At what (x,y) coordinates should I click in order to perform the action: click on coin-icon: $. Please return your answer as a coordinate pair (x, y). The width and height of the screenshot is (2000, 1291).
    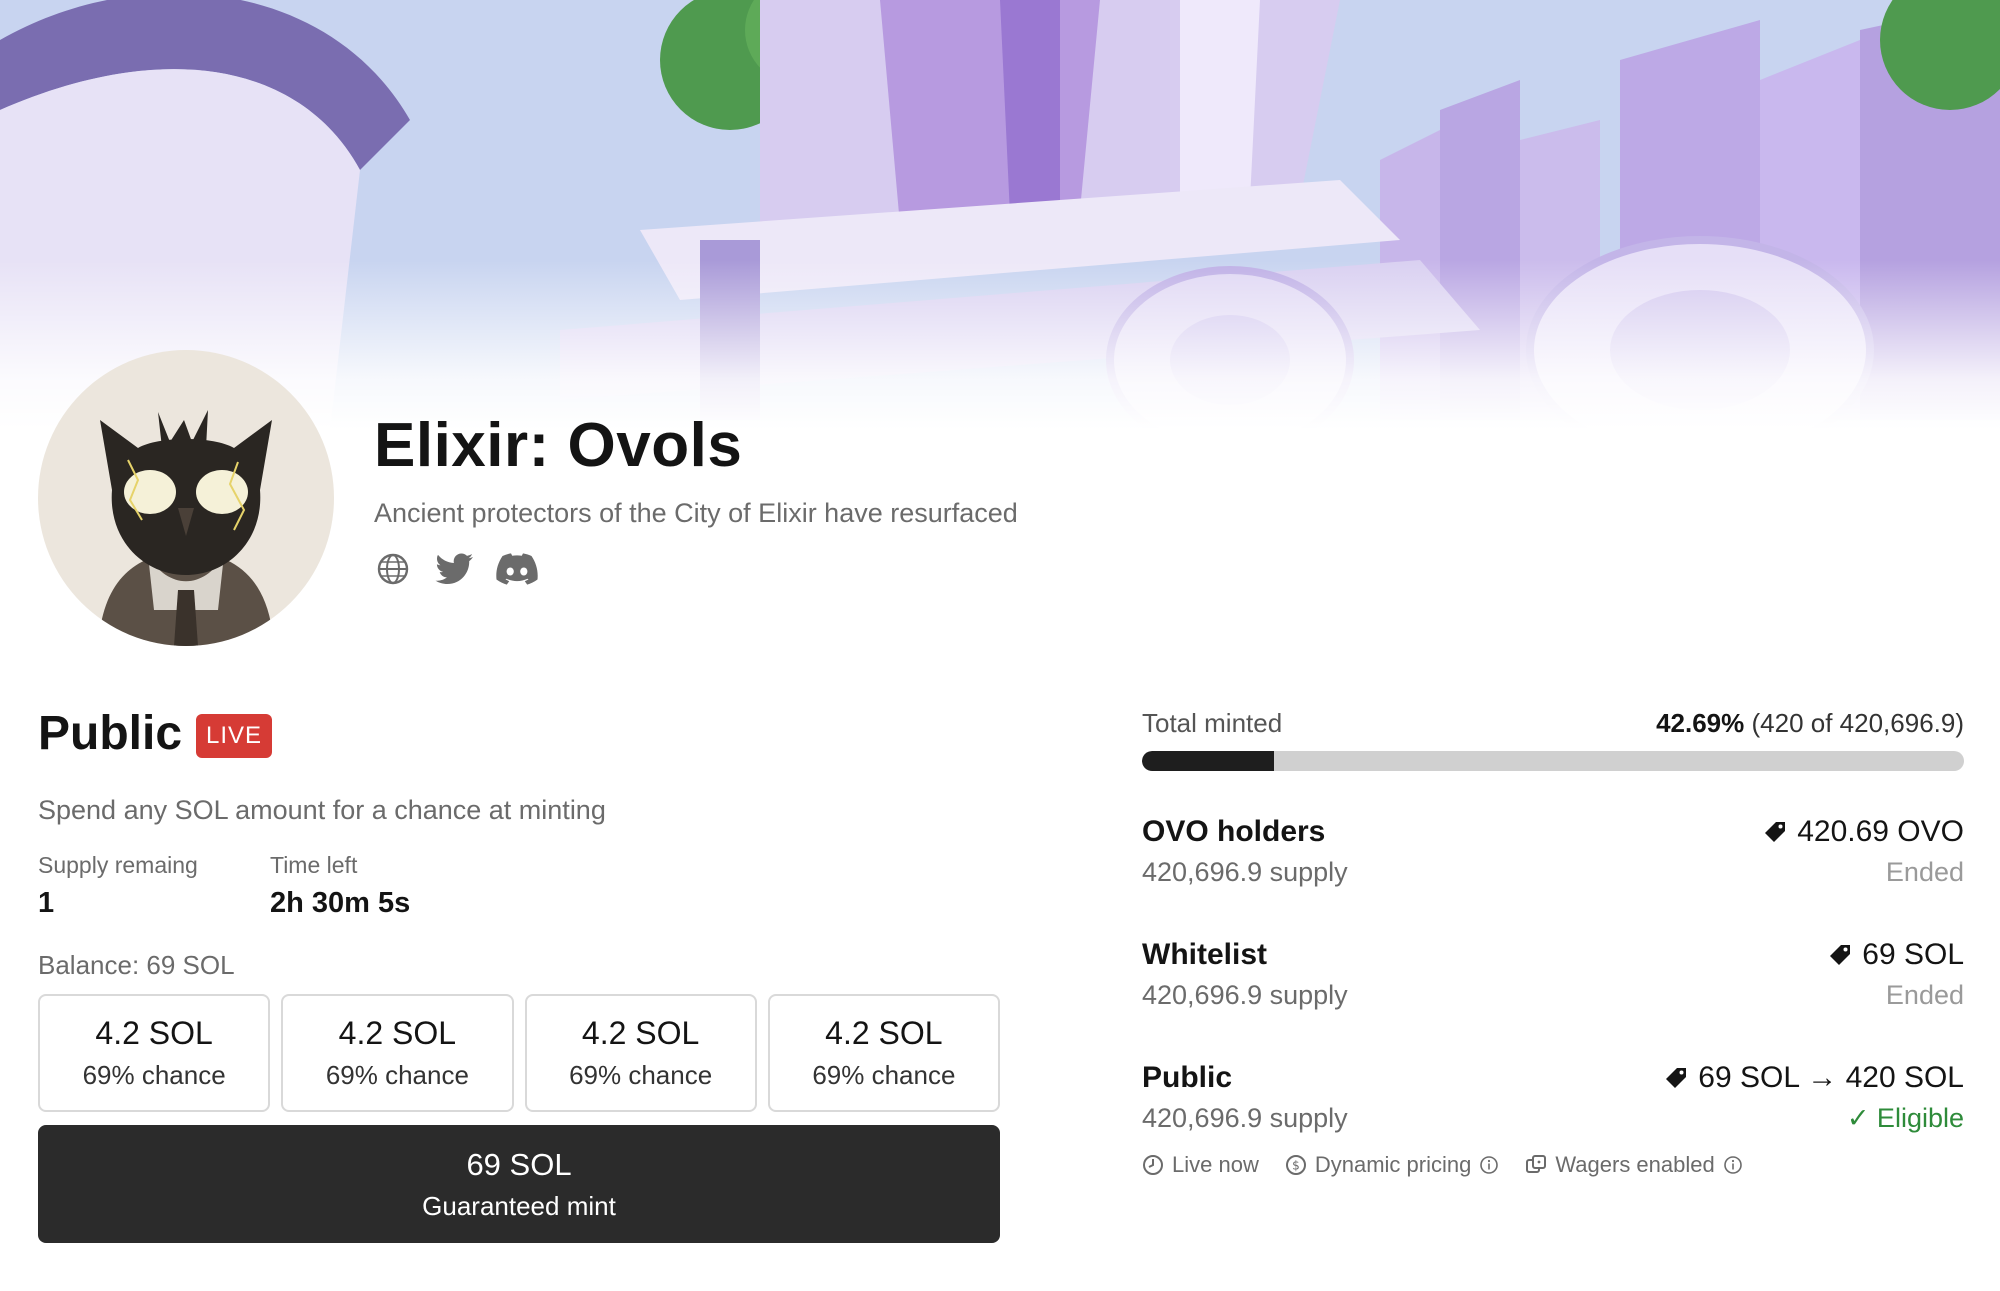
    Looking at the image, I should click on (1295, 1165).